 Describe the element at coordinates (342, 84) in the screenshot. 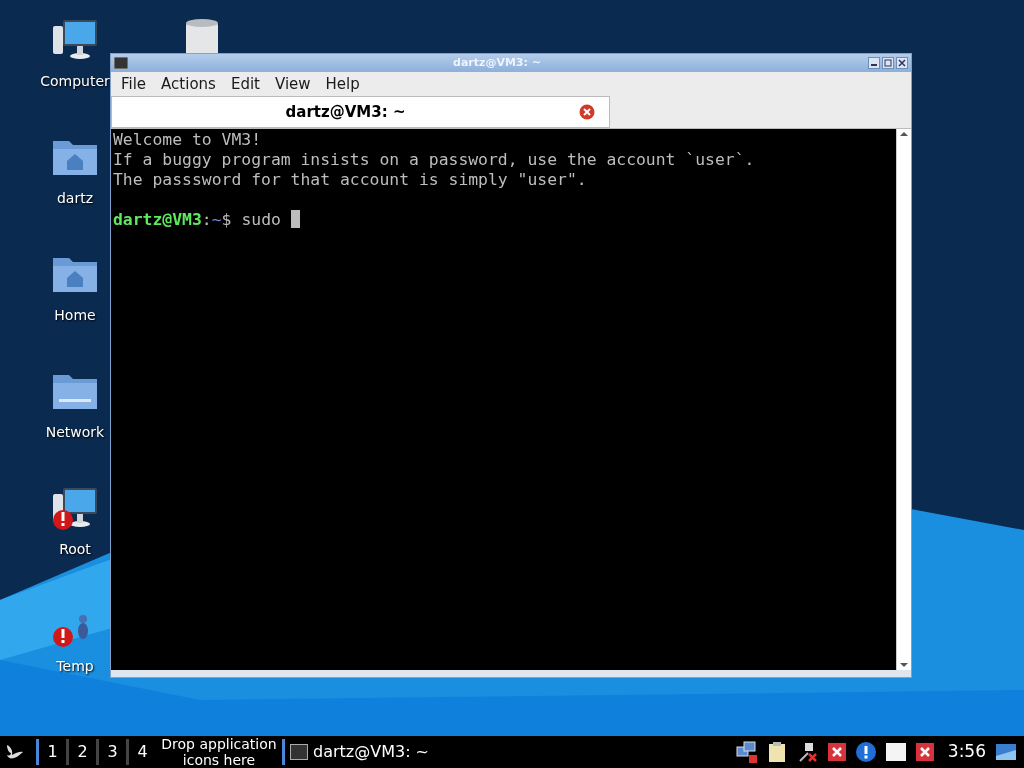

I see `menu-item: Help` at that location.